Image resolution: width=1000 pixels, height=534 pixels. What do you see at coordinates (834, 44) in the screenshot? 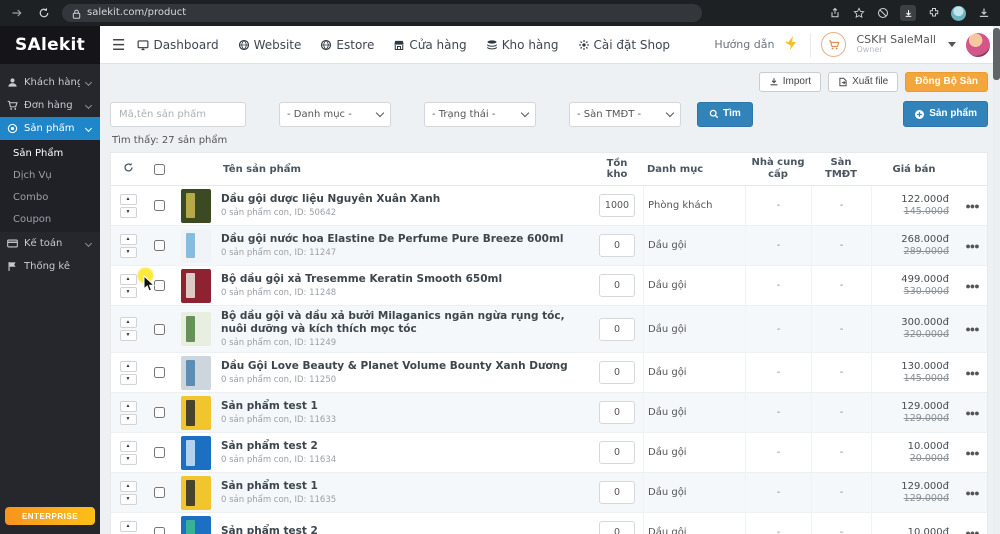
I see `shop-cart-icon` at bounding box center [834, 44].